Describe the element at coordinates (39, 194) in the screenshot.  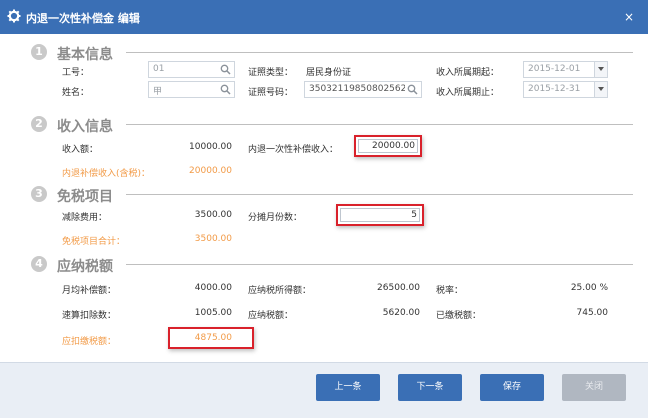
I see `section-number-exempt: 3` at that location.